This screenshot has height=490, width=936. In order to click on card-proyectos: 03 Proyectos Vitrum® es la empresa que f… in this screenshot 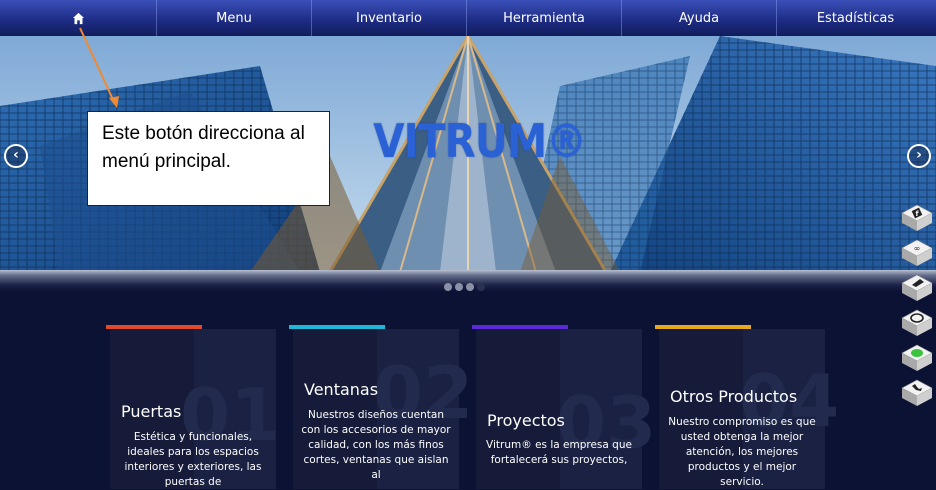, I will do `click(564, 407)`.